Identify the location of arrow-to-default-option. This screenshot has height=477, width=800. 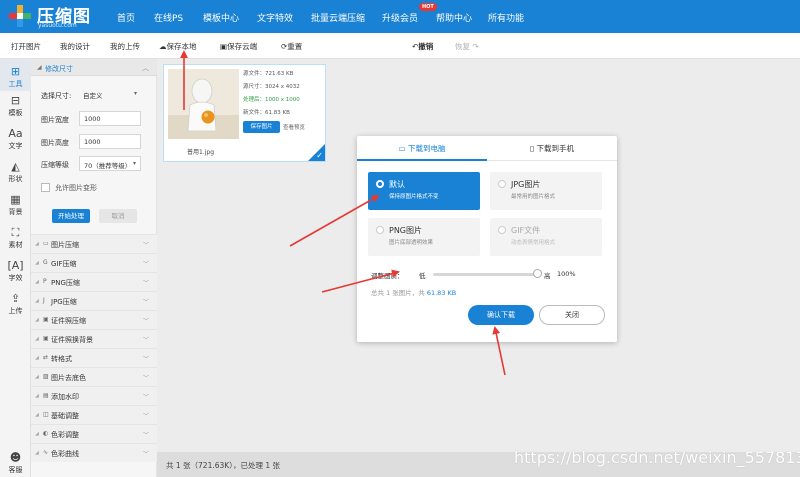
(334, 221).